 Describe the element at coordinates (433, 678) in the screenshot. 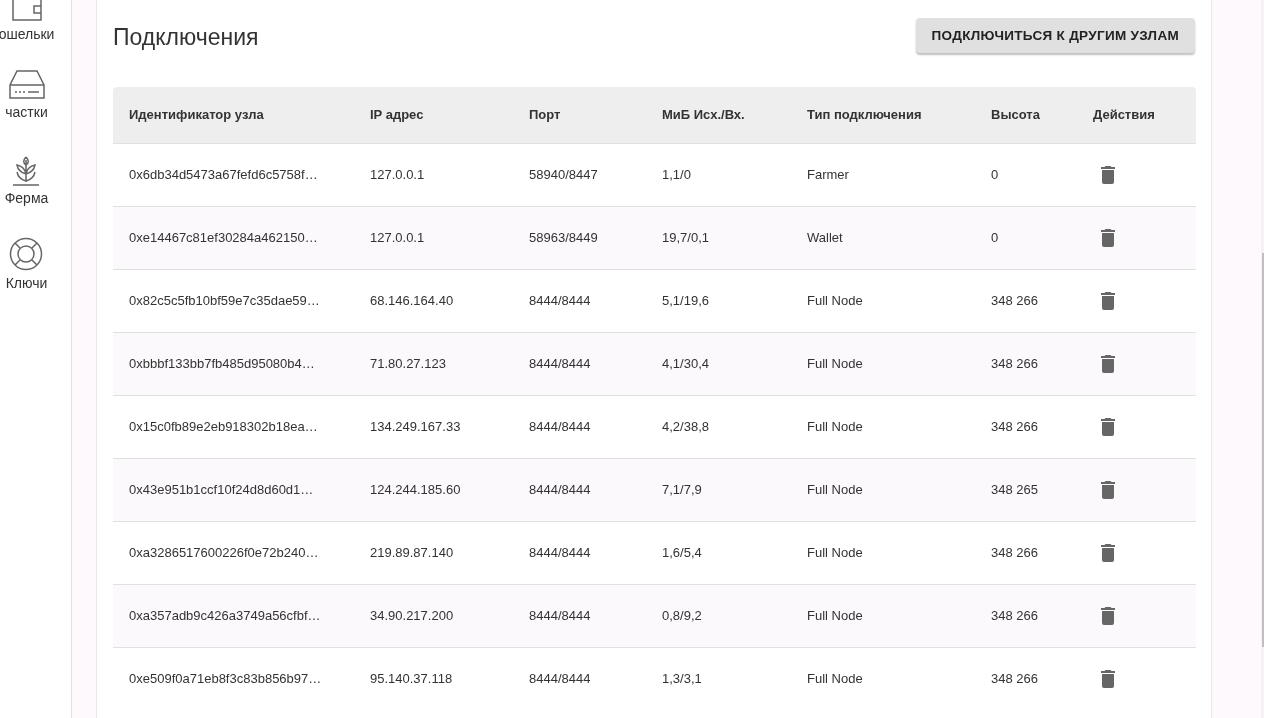

I see `table-cell: 95.140.37.118` at that location.